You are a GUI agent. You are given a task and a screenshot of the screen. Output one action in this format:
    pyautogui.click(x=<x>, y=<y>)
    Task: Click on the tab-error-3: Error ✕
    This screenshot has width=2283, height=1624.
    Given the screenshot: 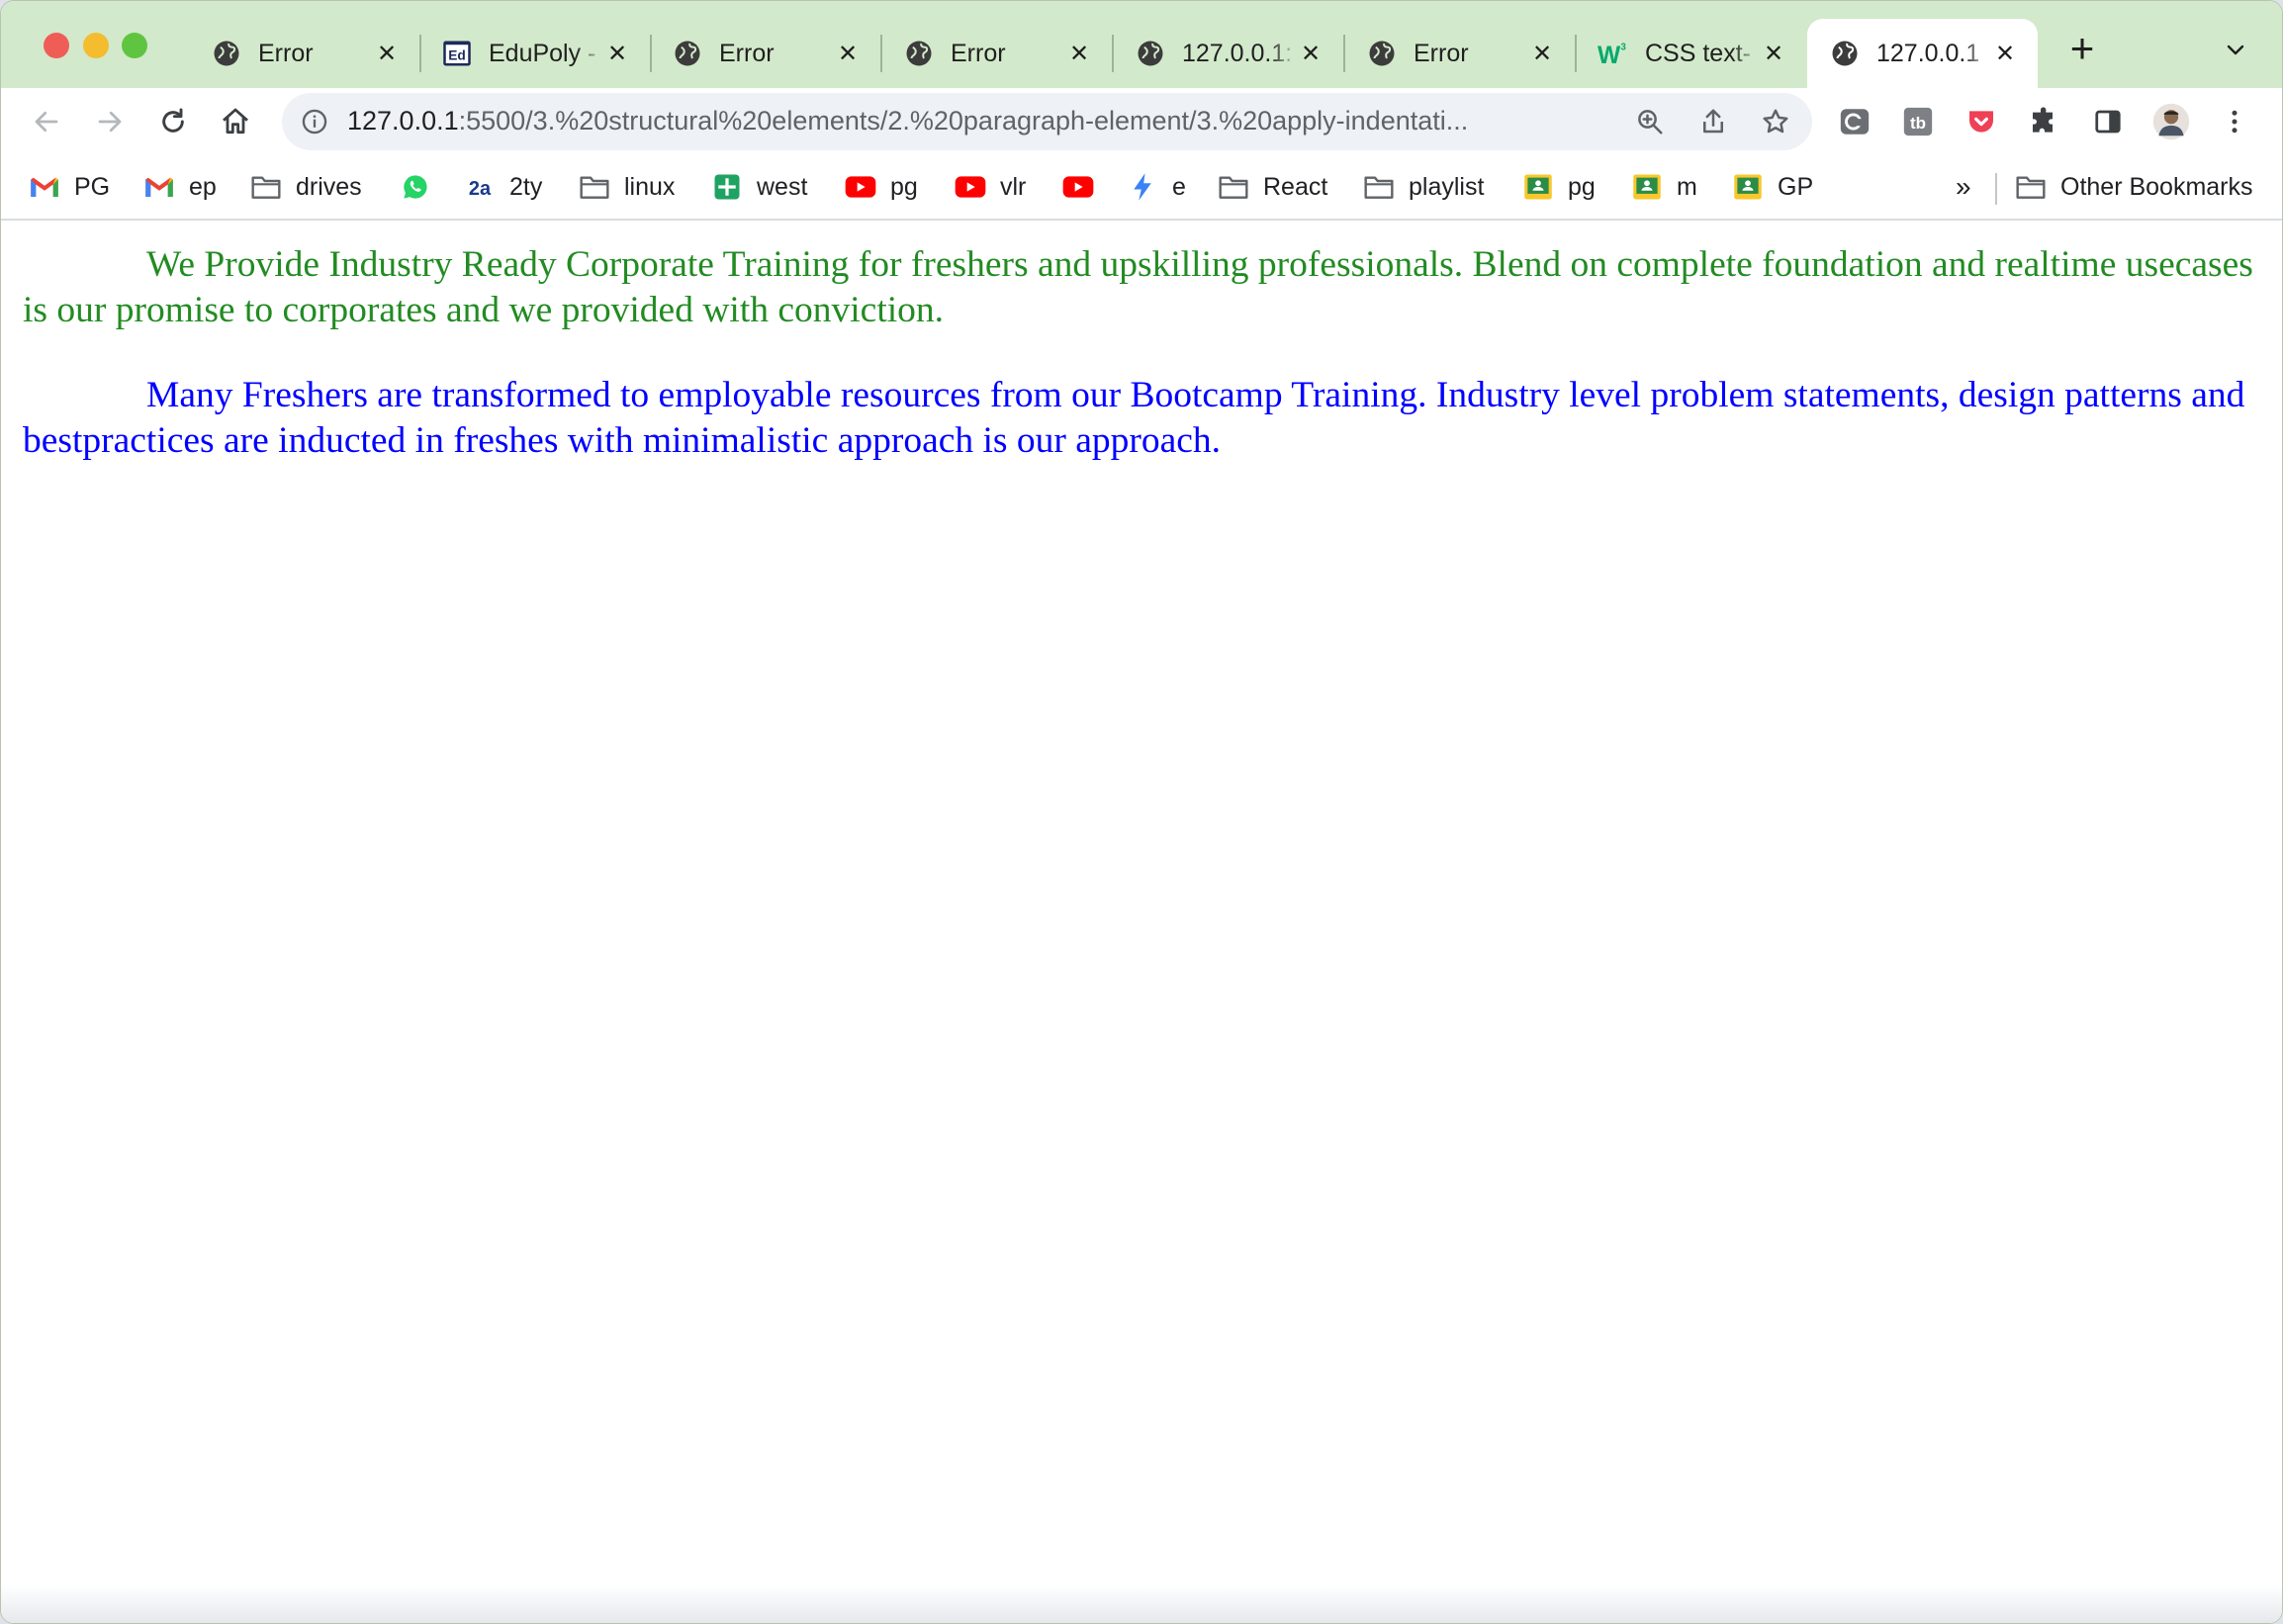 What is the action you would take?
    pyautogui.click(x=996, y=53)
    